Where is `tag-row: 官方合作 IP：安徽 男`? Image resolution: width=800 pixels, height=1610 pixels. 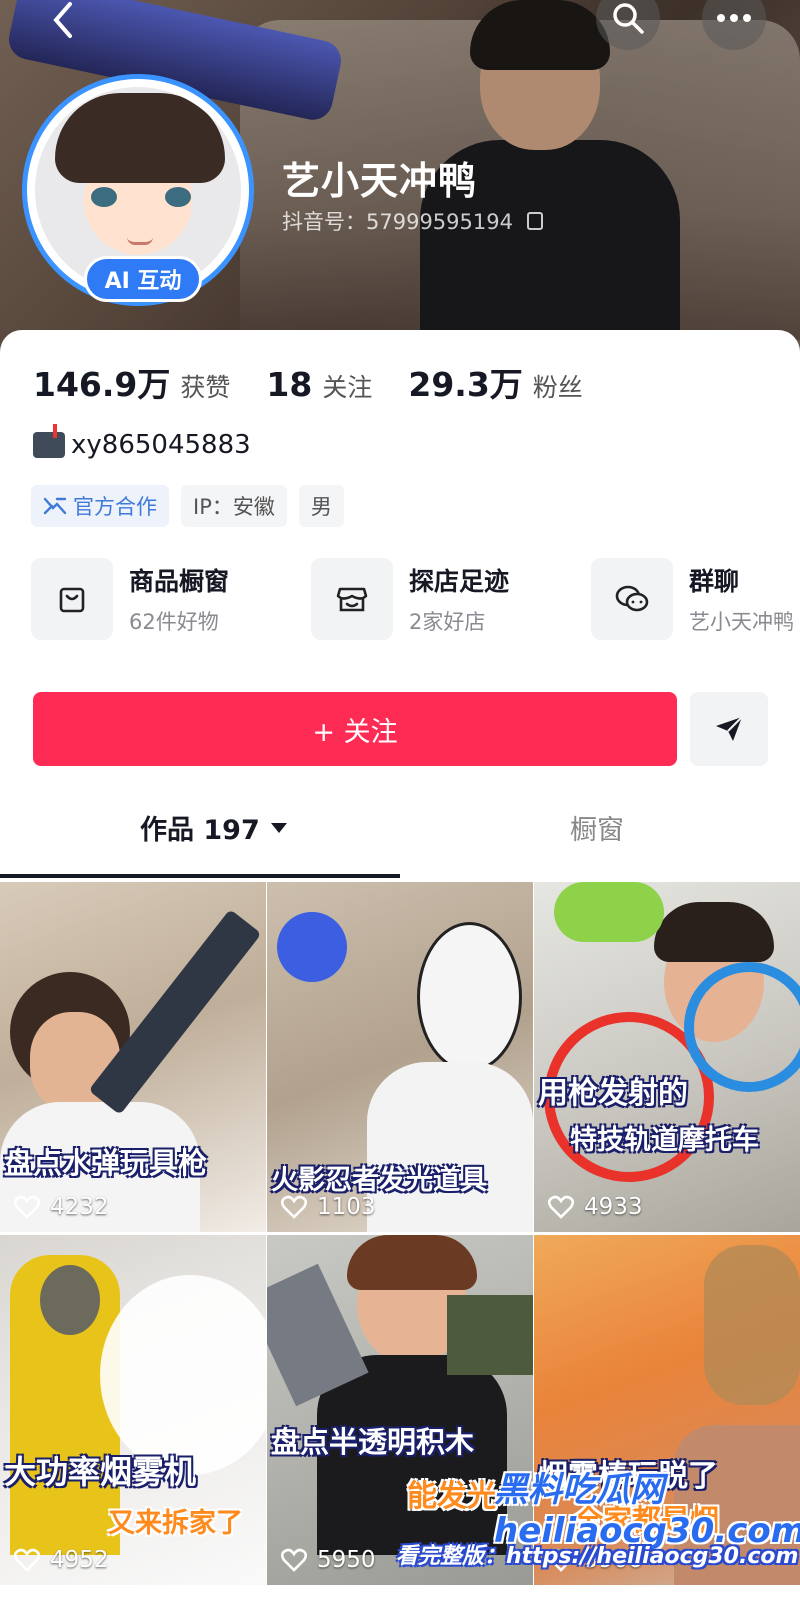 tag-row: 官方合作 IP：安徽 男 is located at coordinates (187, 506).